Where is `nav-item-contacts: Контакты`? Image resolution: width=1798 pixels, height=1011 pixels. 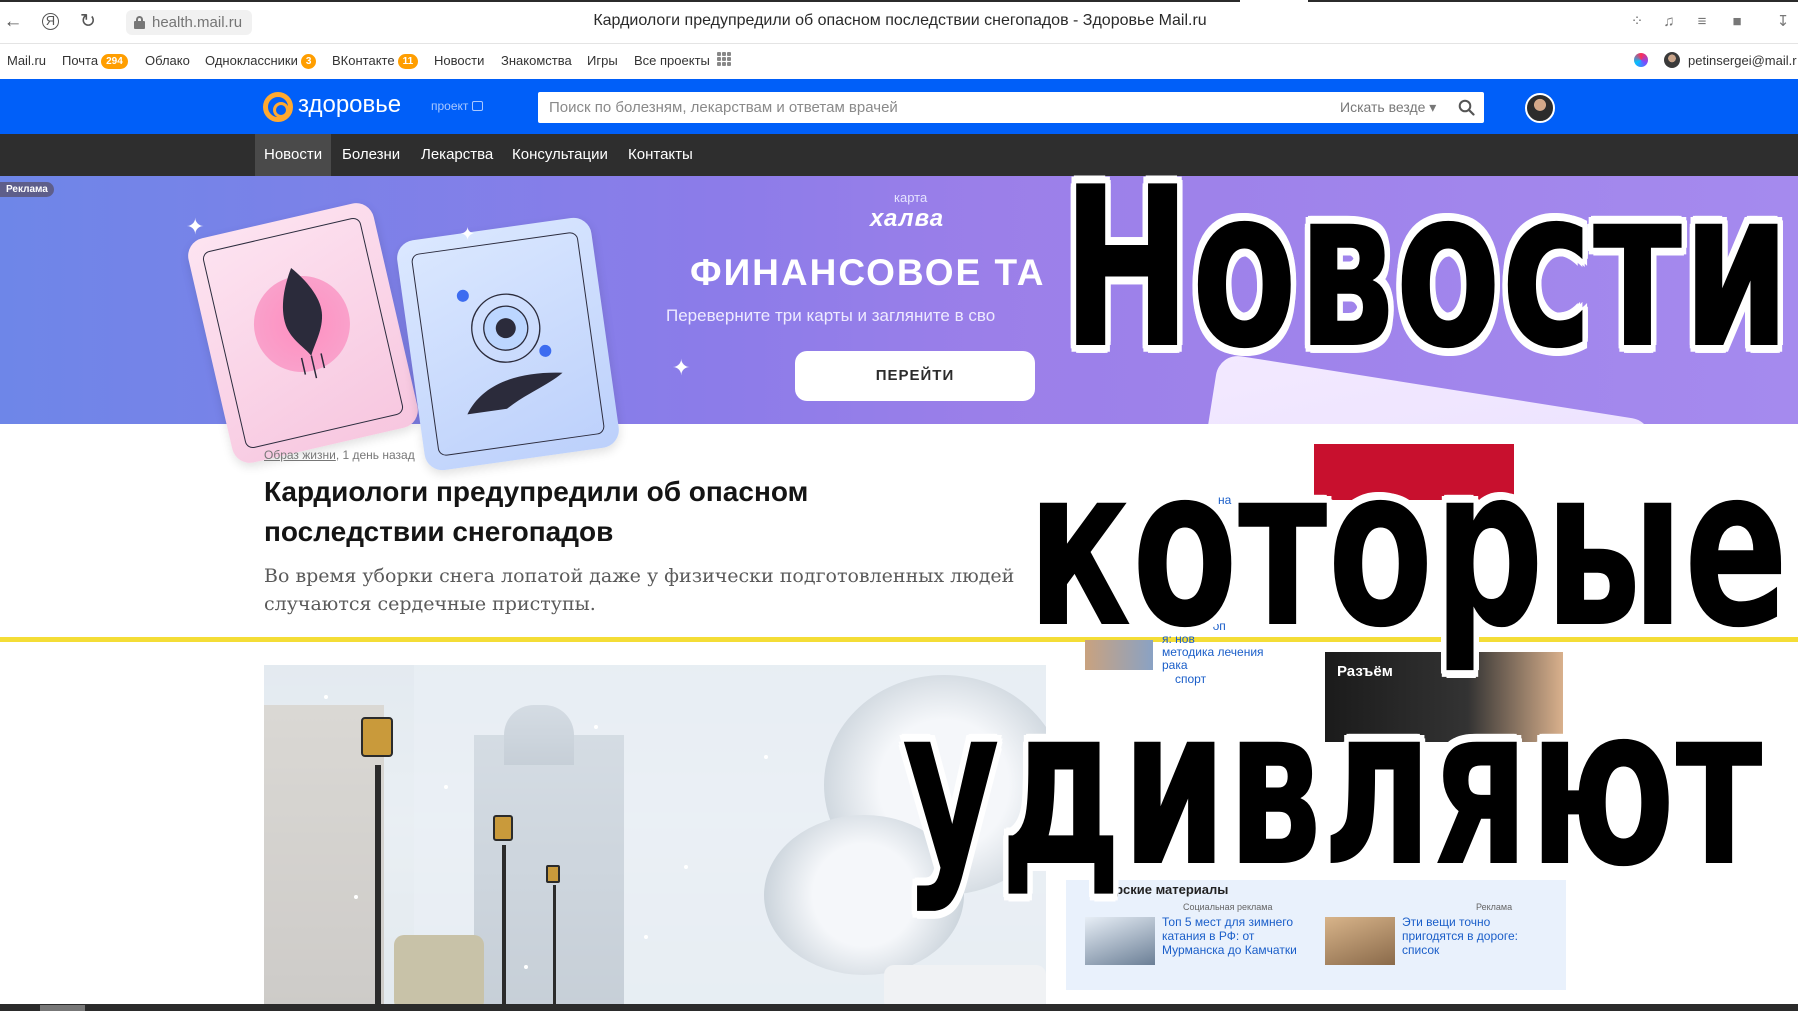 nav-item-contacts: Контакты is located at coordinates (660, 155).